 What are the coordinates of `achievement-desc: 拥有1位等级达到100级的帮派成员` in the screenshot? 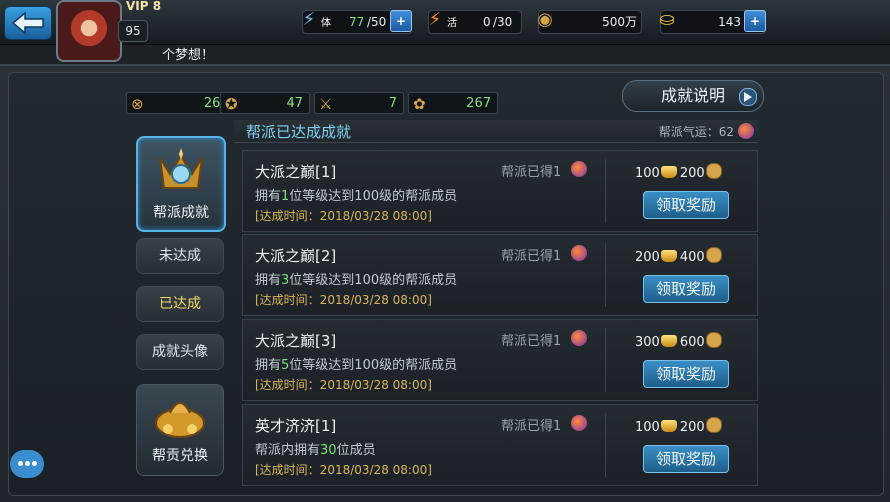 It's located at (356, 194).